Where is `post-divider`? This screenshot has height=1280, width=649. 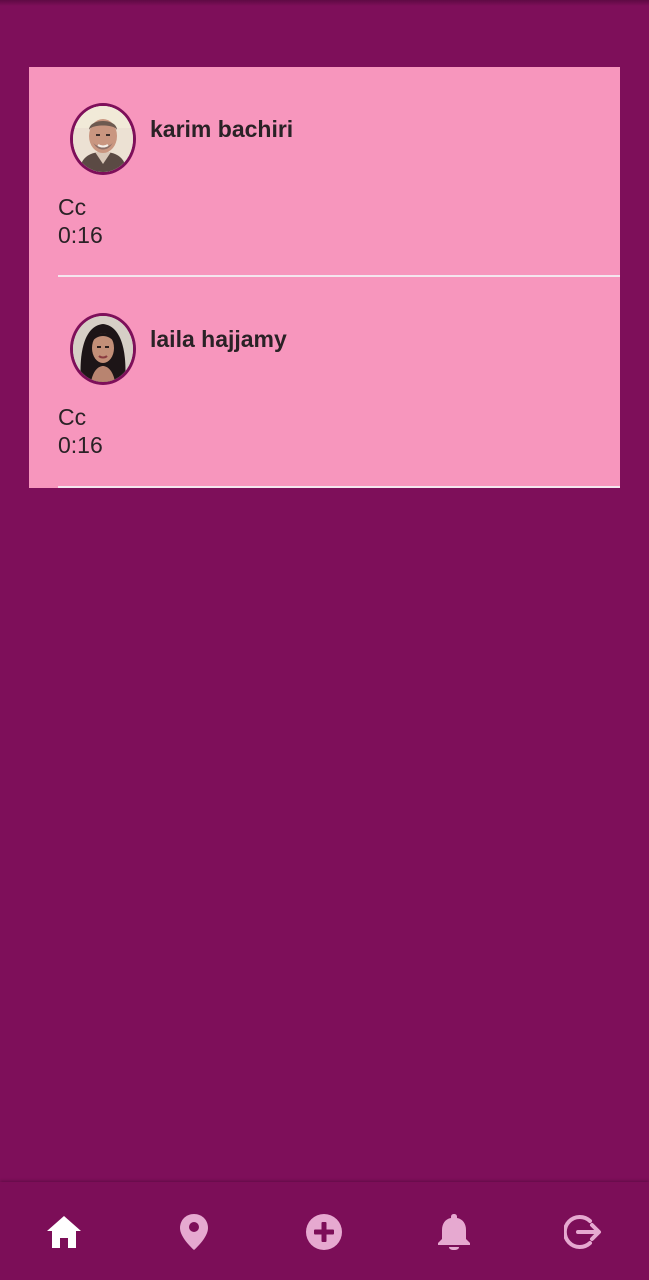
post-divider is located at coordinates (339, 487).